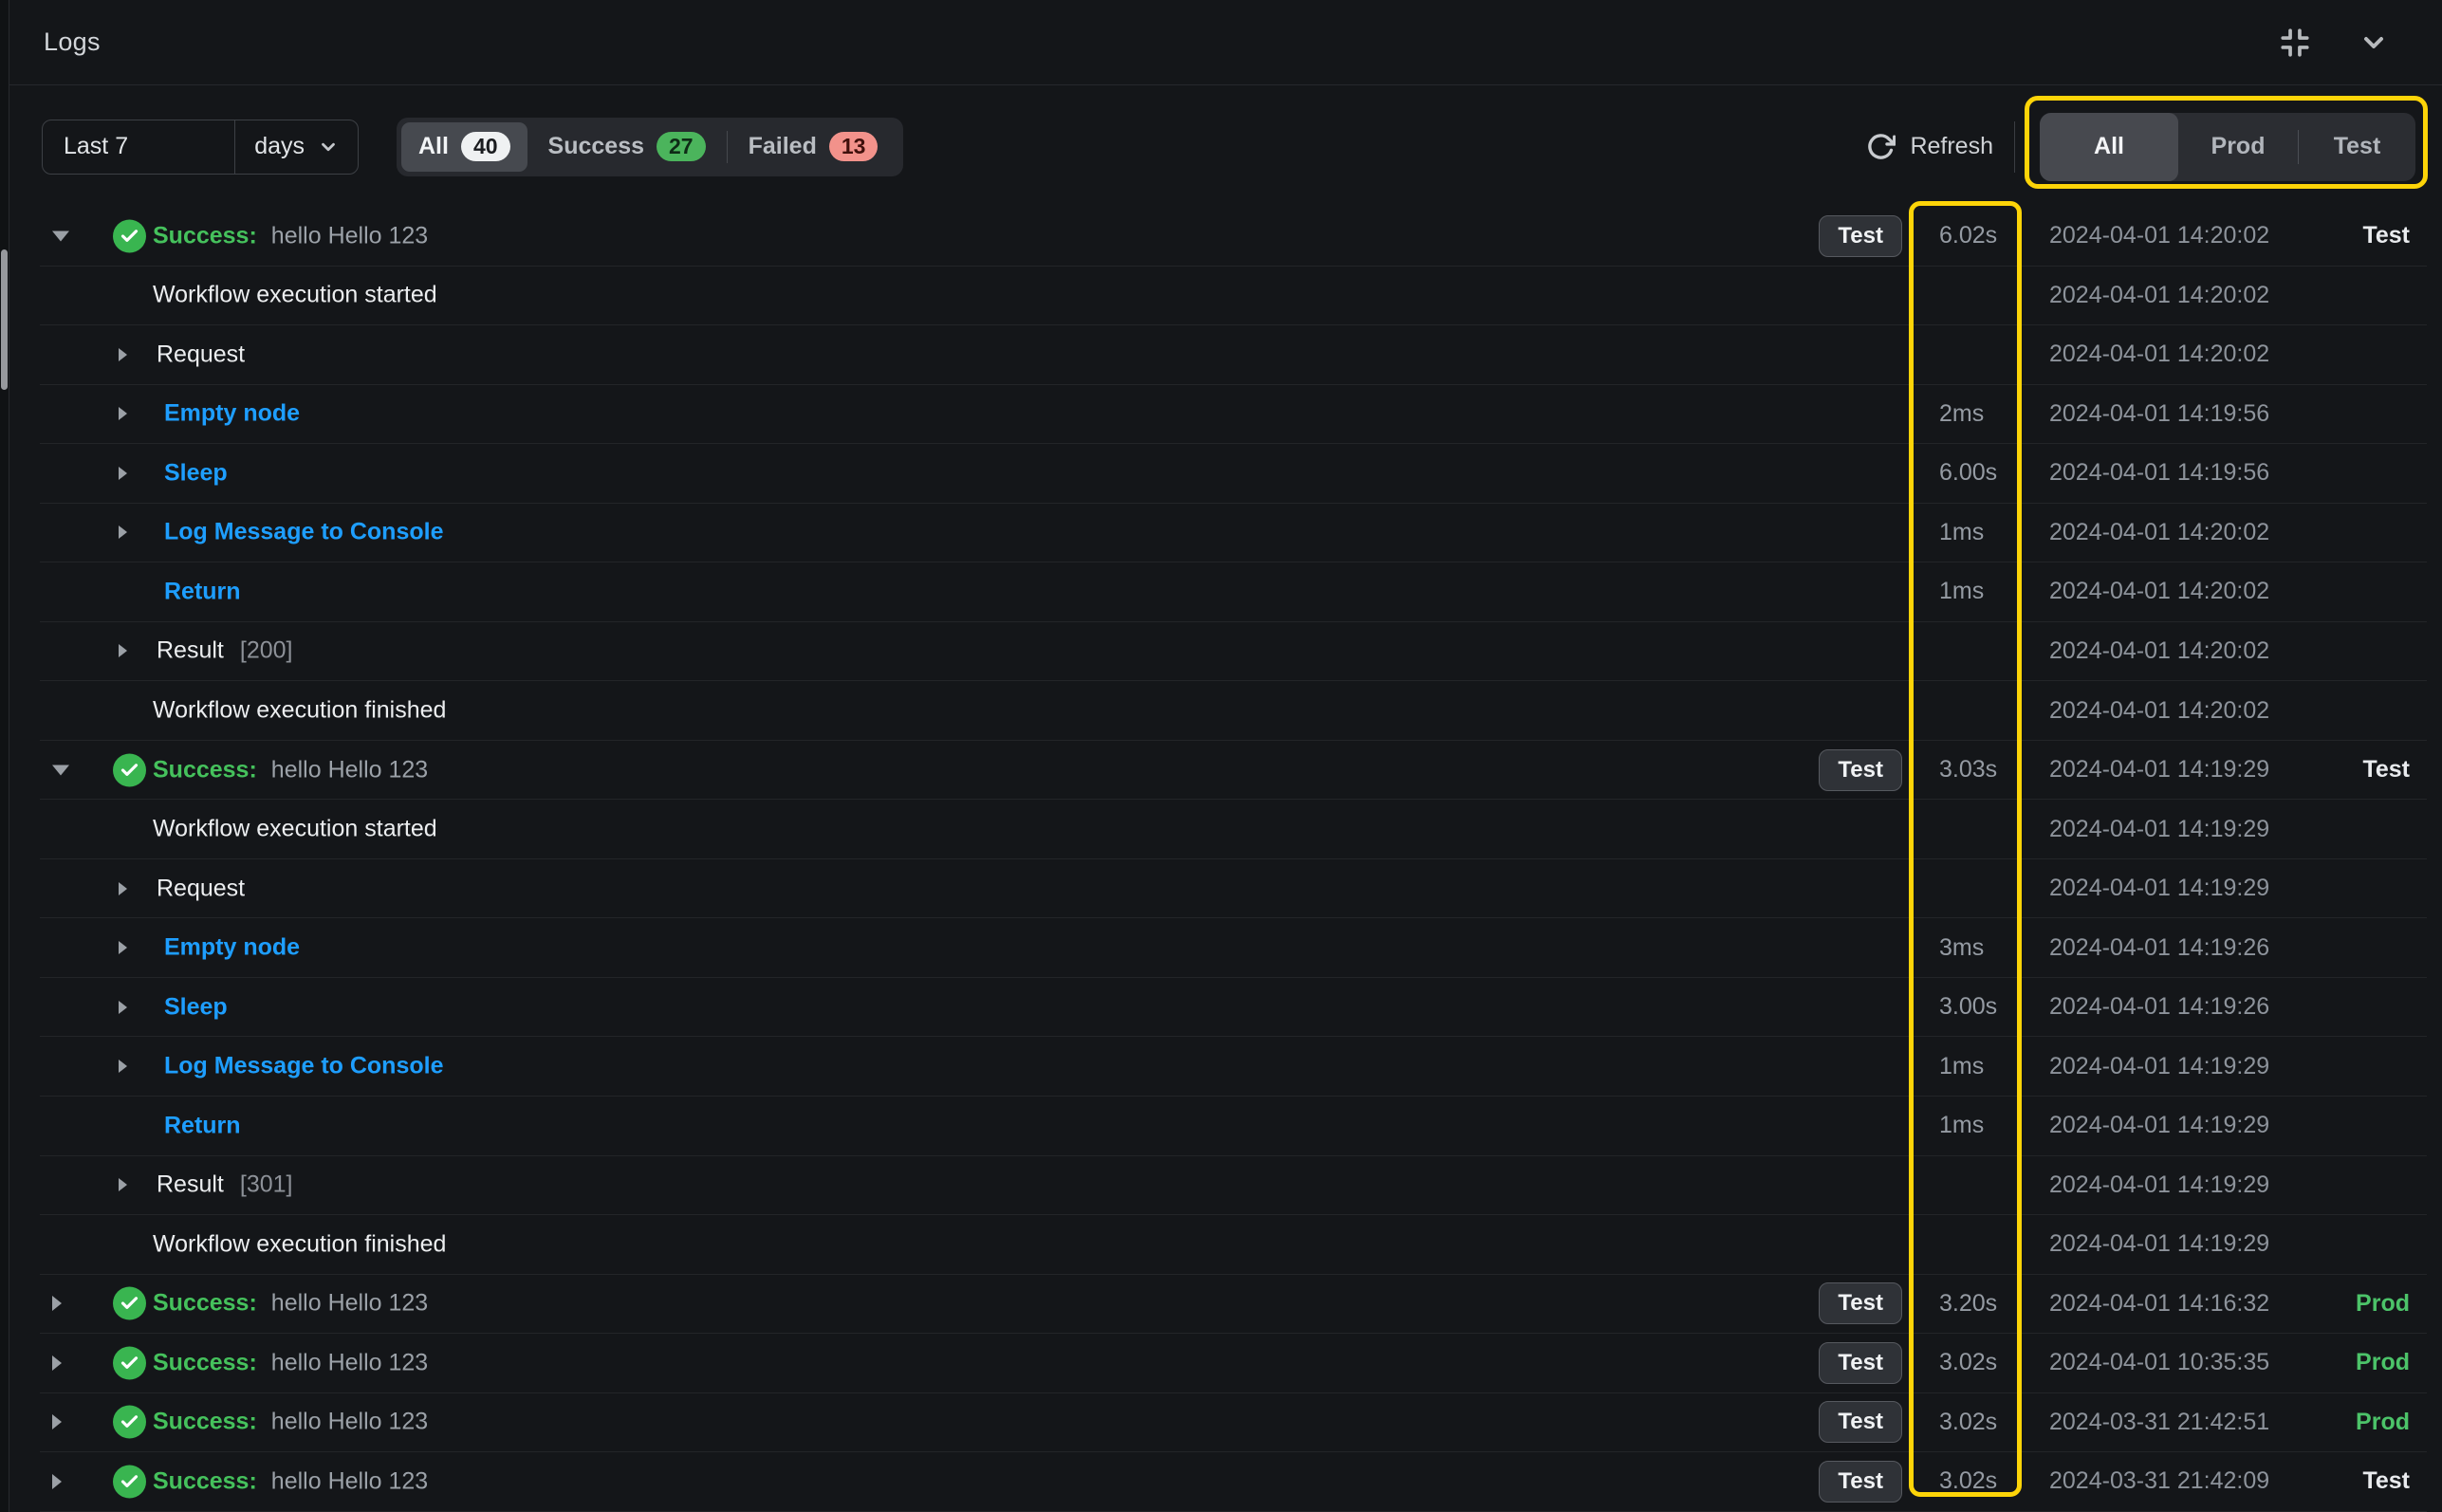 This screenshot has width=2442, height=1512. I want to click on timestamp-cell: 2024-04-01 14:19:26, so click(2159, 947).